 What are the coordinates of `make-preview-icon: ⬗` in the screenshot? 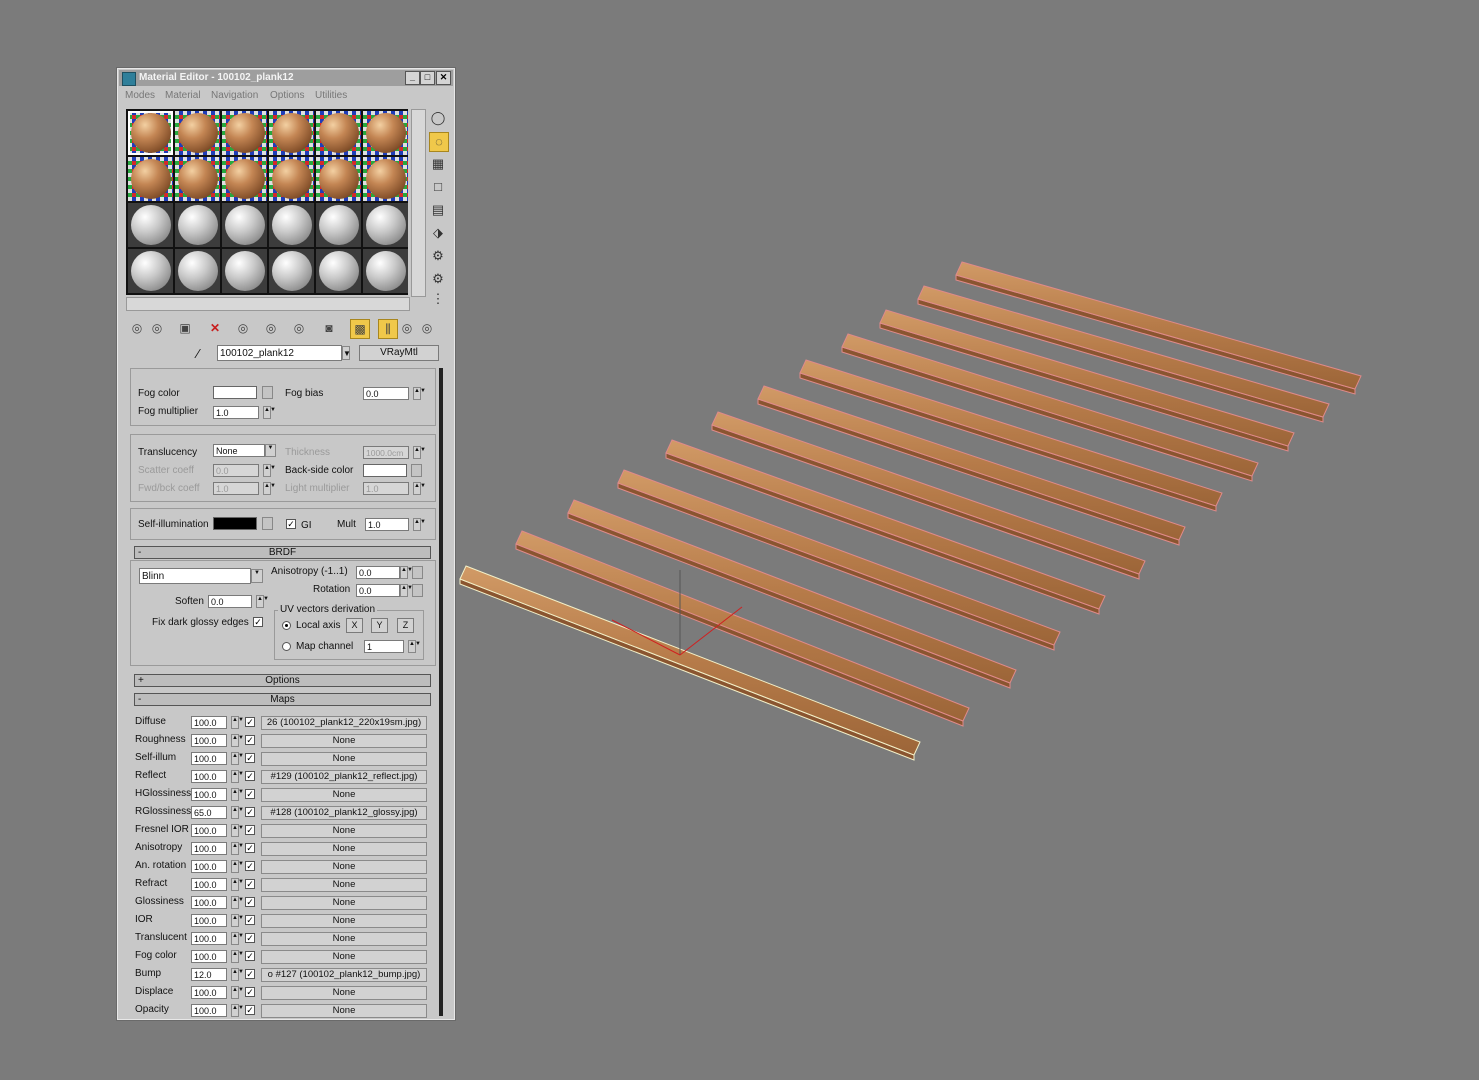 It's located at (438, 233).